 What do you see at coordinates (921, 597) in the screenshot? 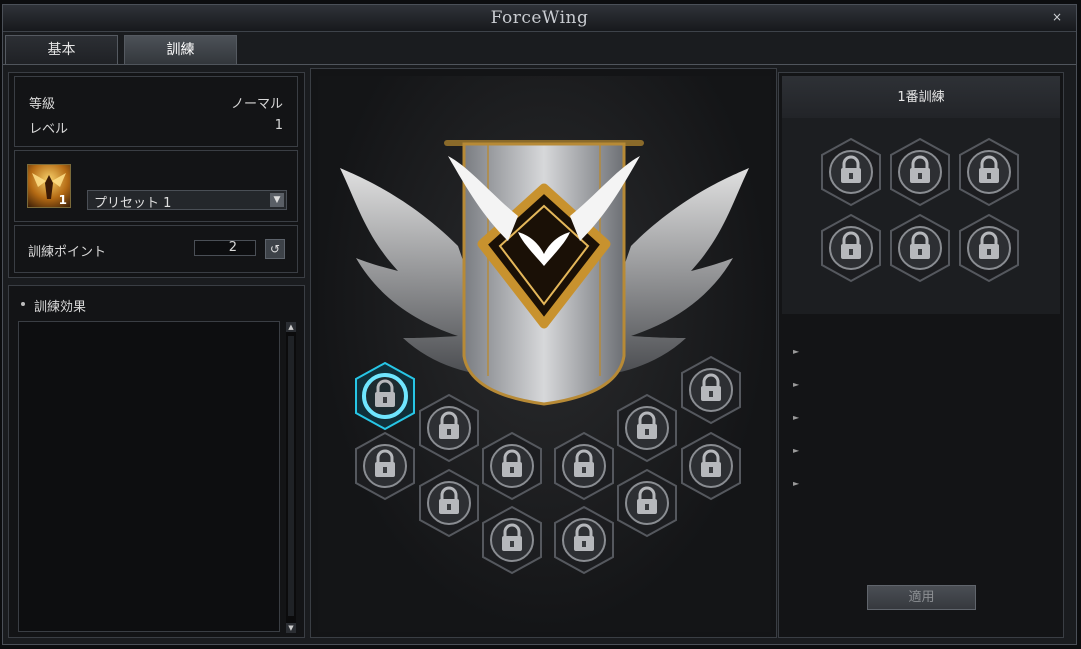
I see `apply-button: 適用` at bounding box center [921, 597].